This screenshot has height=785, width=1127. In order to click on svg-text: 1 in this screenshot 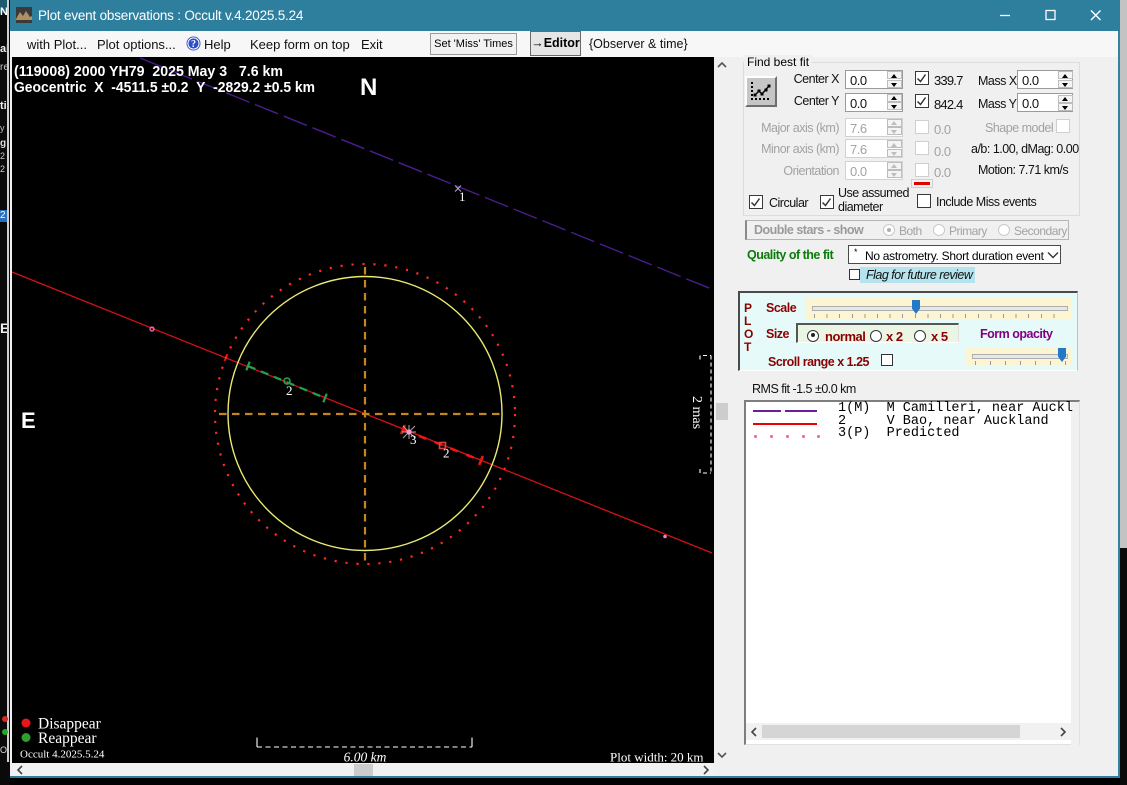, I will do `click(462, 196)`.